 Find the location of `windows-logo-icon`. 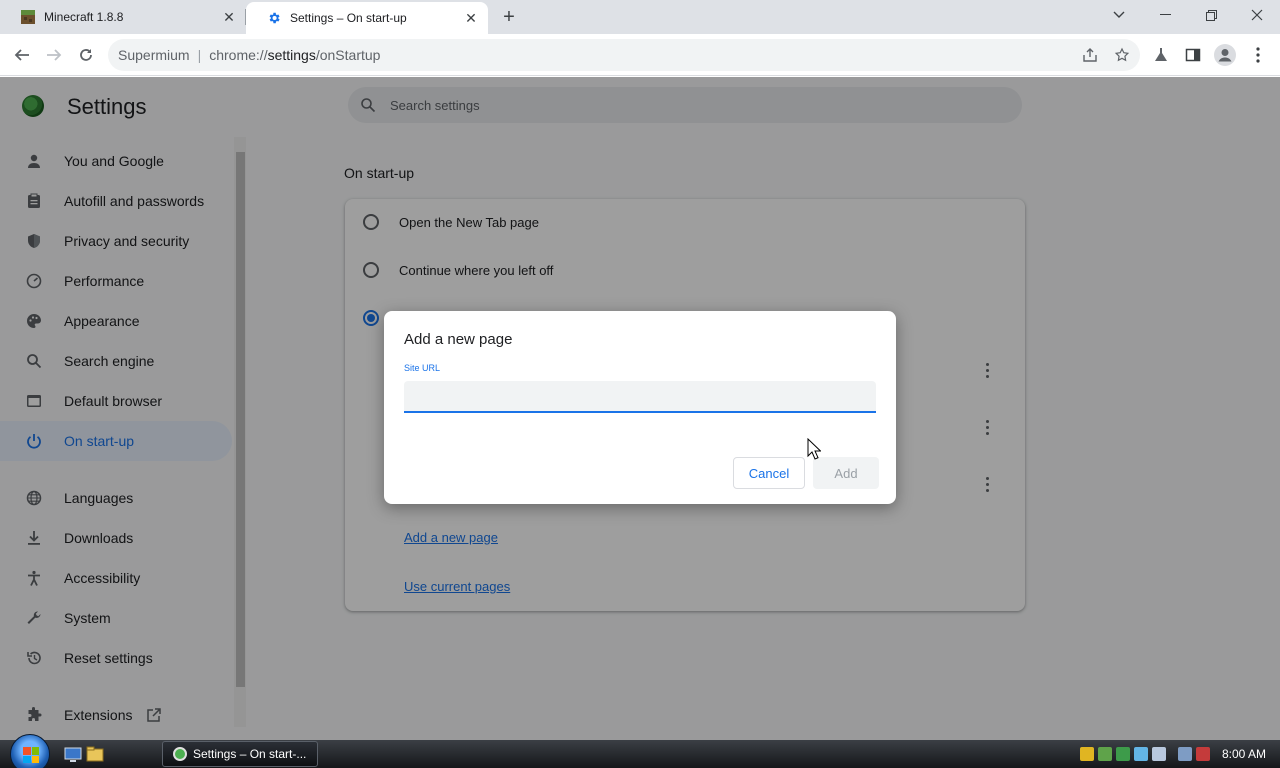

windows-logo-icon is located at coordinates (31, 755).